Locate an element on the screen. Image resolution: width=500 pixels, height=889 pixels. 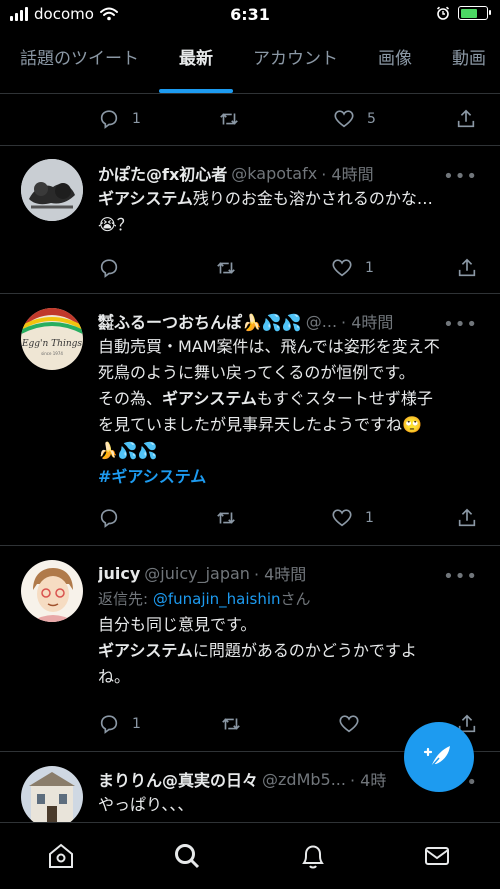
mail-icon is located at coordinates (437, 856).